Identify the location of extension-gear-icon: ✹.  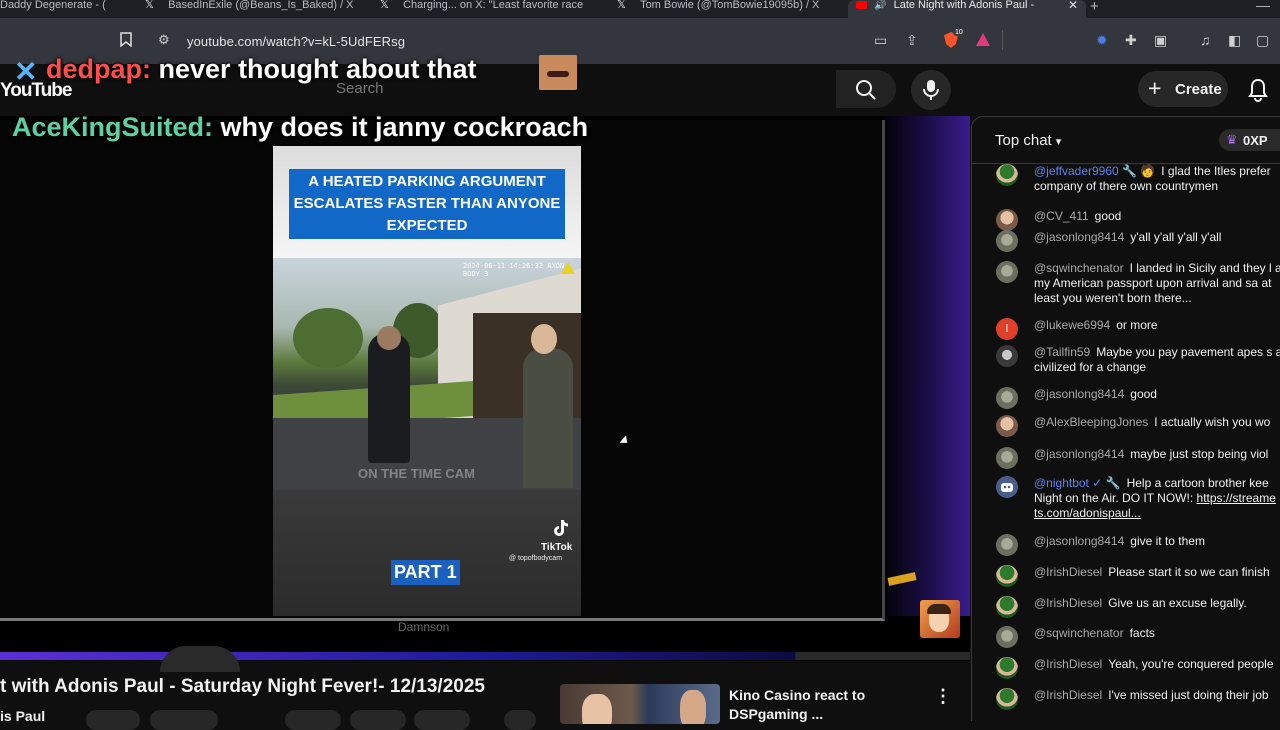
(1102, 40).